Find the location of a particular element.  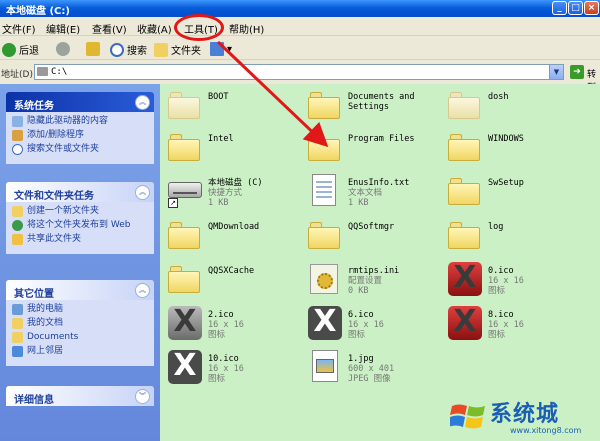

file-item-drive-shortcut: ↗ 本地磁盘 (C) 快捷方式 1 KB is located at coordinates (234, 193).